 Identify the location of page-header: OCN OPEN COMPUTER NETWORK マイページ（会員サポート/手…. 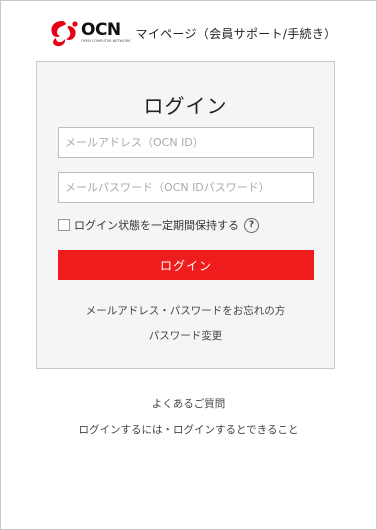
(192, 33).